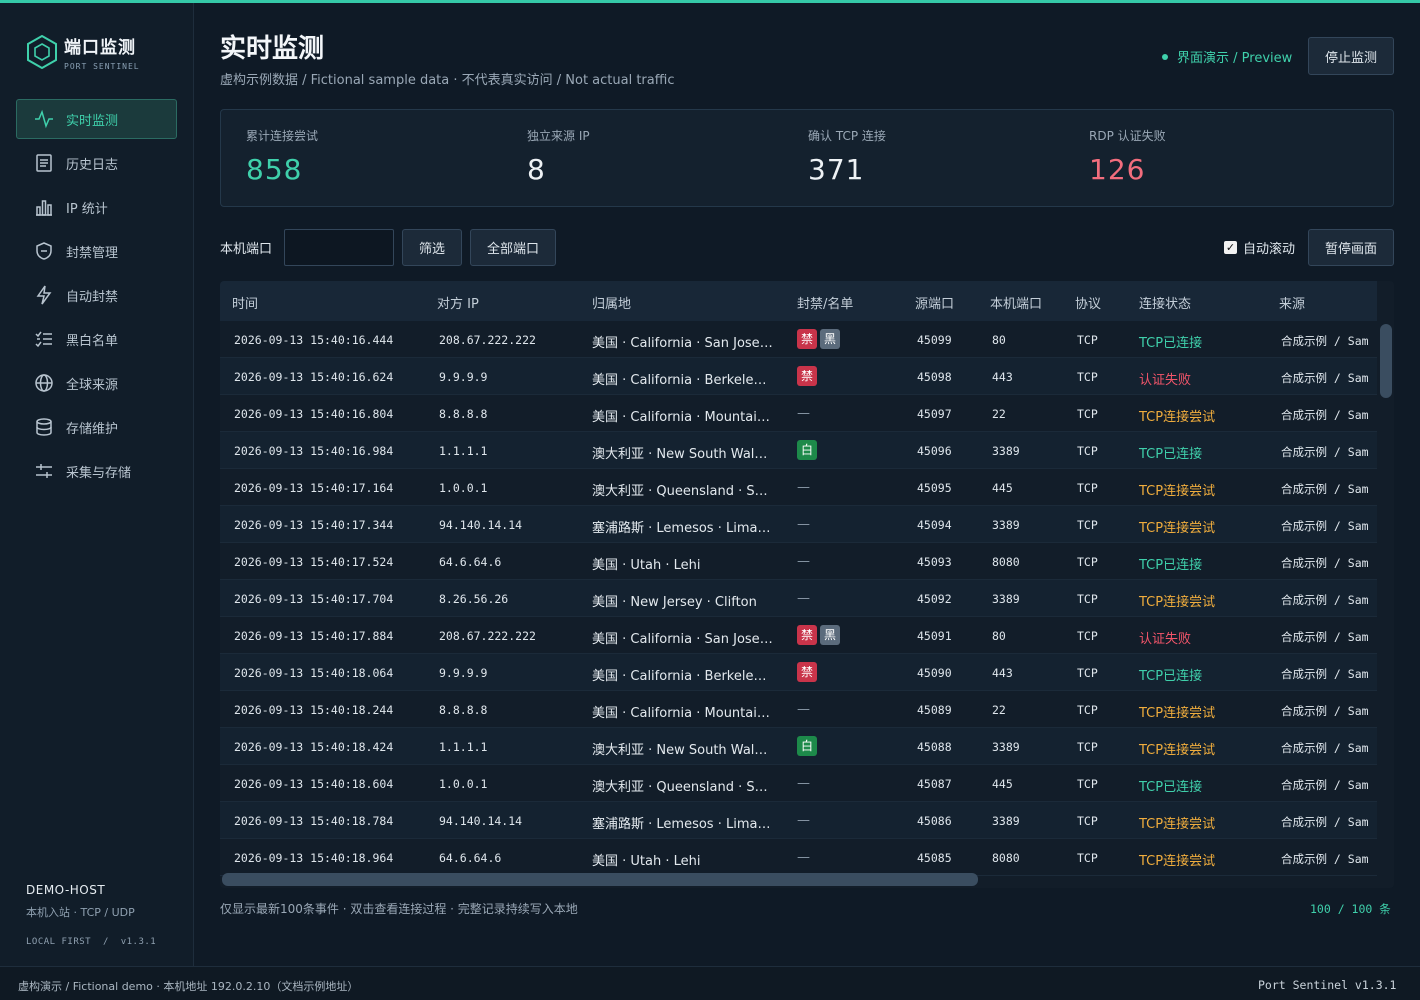 This screenshot has height=1000, width=1420. What do you see at coordinates (710, 1) in the screenshot?
I see `accent-bar` at bounding box center [710, 1].